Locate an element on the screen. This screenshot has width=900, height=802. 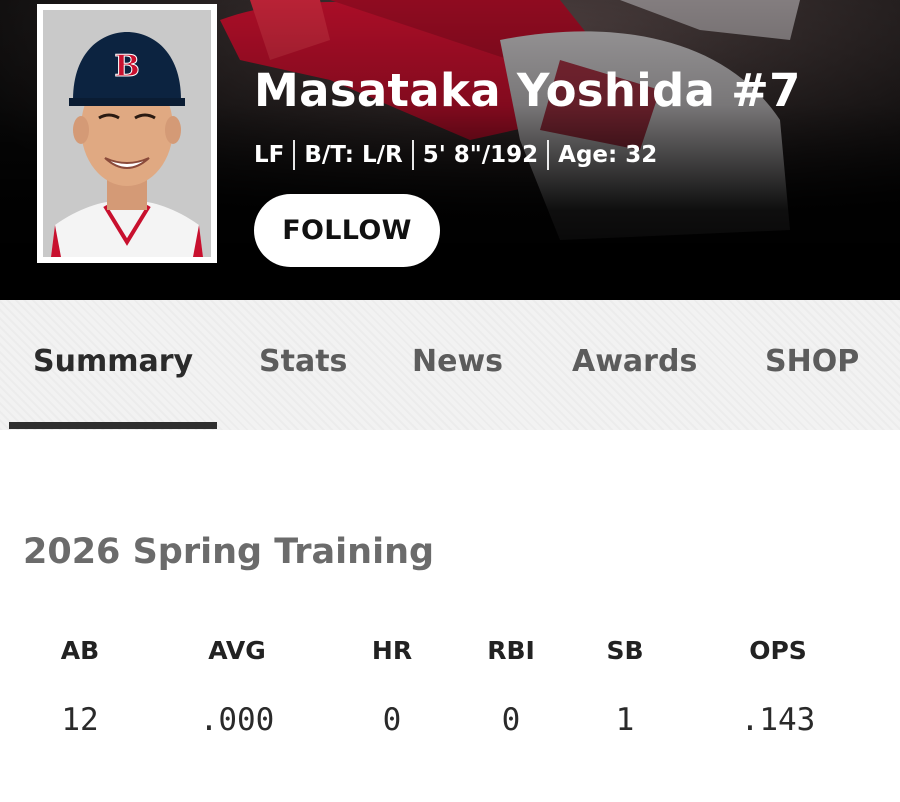
stat-value-sb: 1 is located at coordinates (625, 720).